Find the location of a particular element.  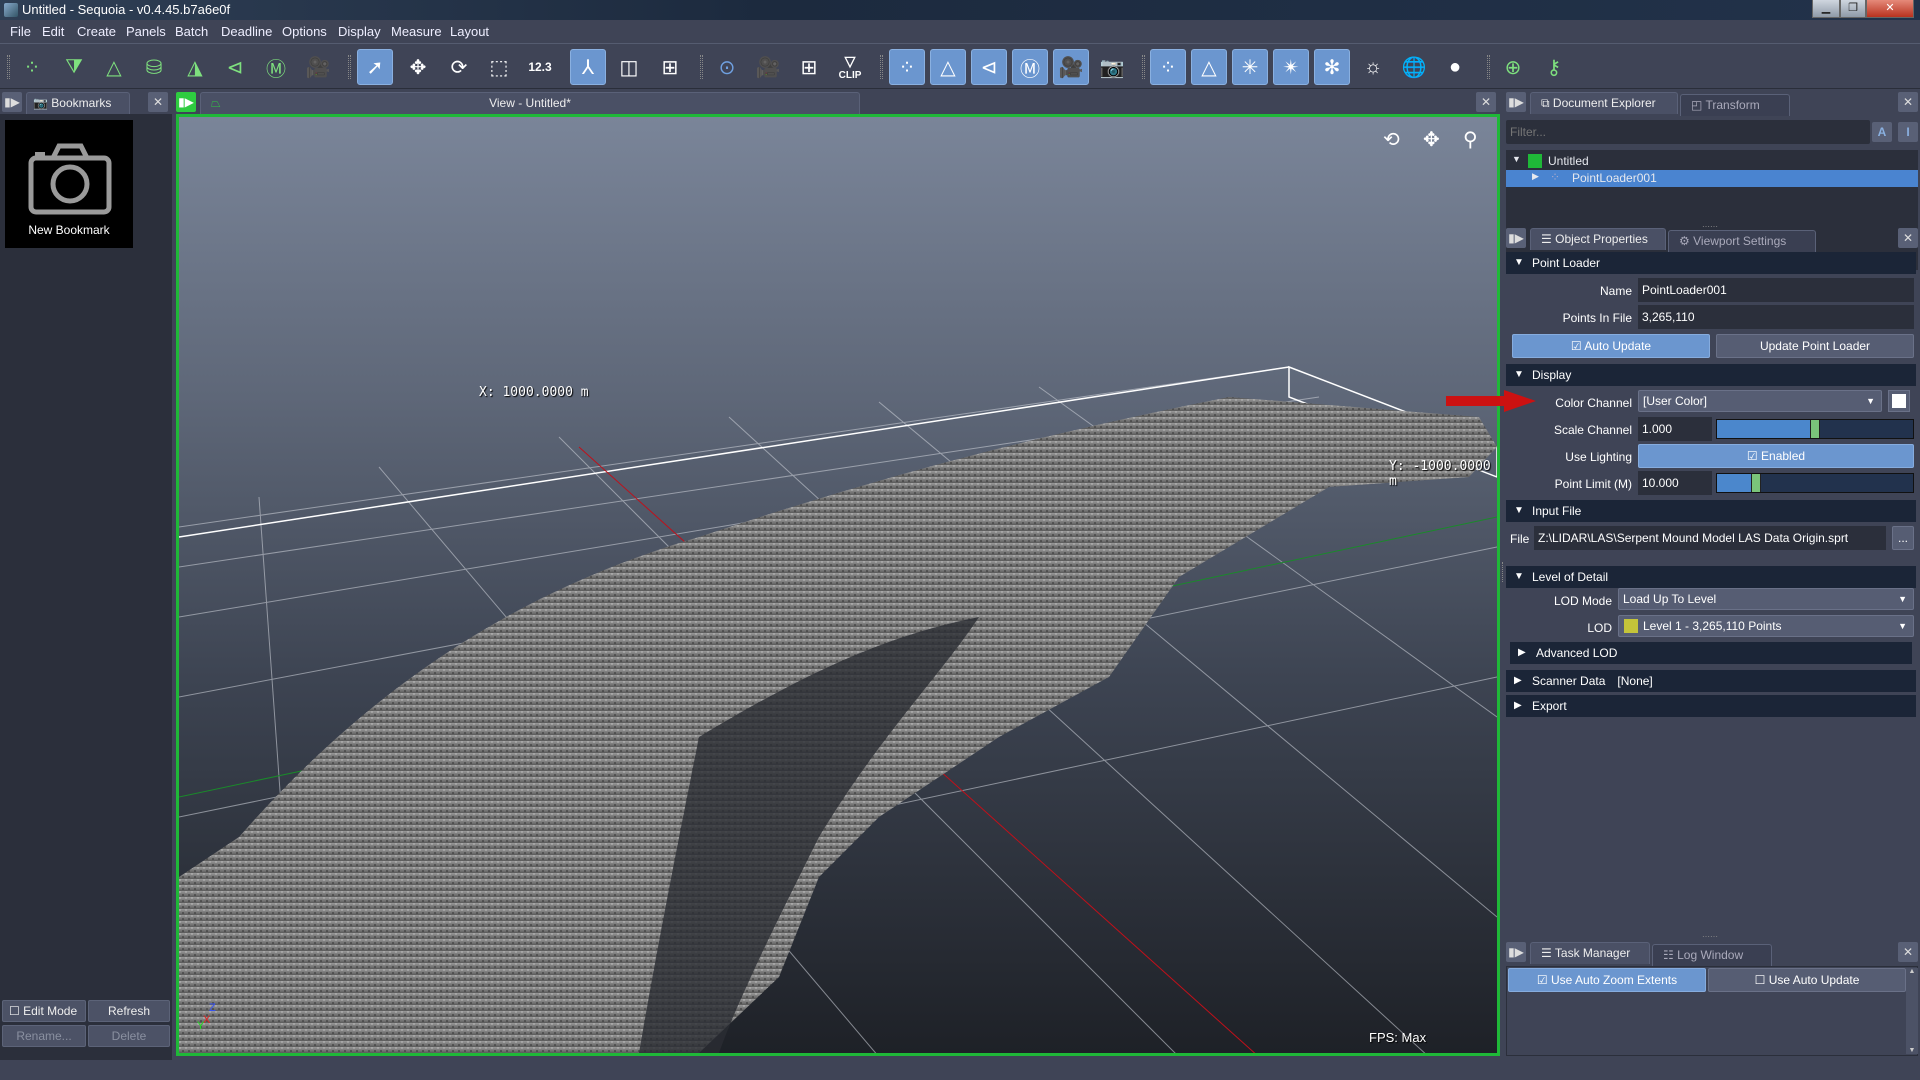

tab-transform: ◰ Transform is located at coordinates (1735, 105).